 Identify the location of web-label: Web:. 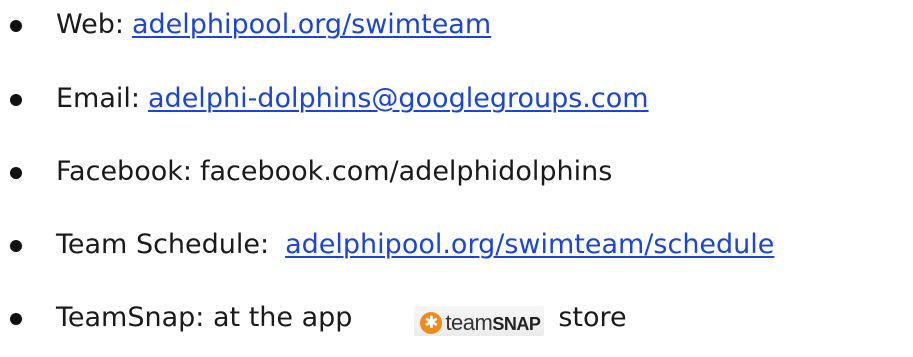
(90, 24).